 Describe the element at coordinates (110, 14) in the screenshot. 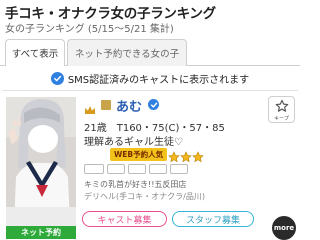

I see `page-title: 手コキ・オナクラ女の子ランキング` at that location.